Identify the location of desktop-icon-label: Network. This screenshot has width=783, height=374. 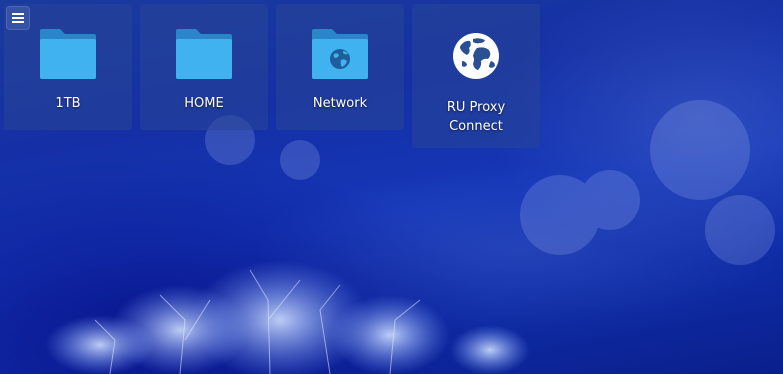
(340, 103).